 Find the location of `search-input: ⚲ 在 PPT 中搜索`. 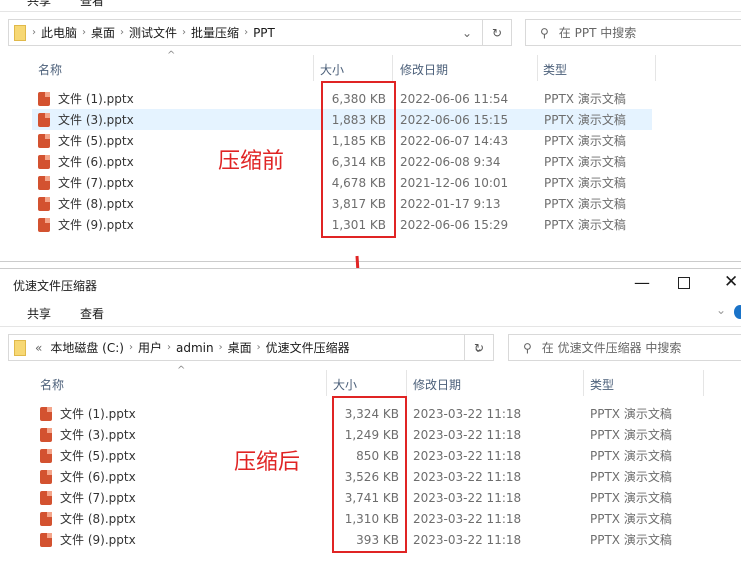

search-input: ⚲ 在 PPT 中搜索 is located at coordinates (633, 32).